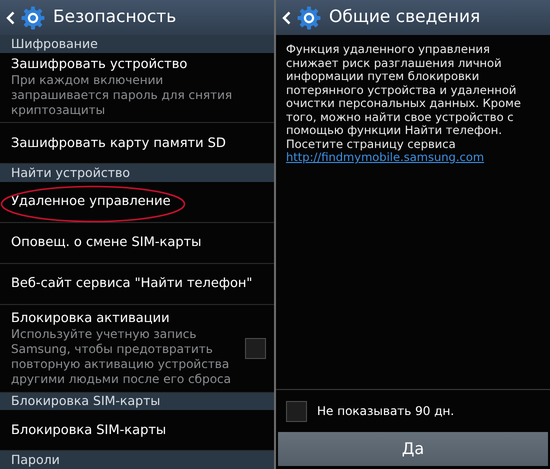 This screenshot has width=550, height=469. I want to click on section-header: Блокировка SIM-карты, so click(137, 401).